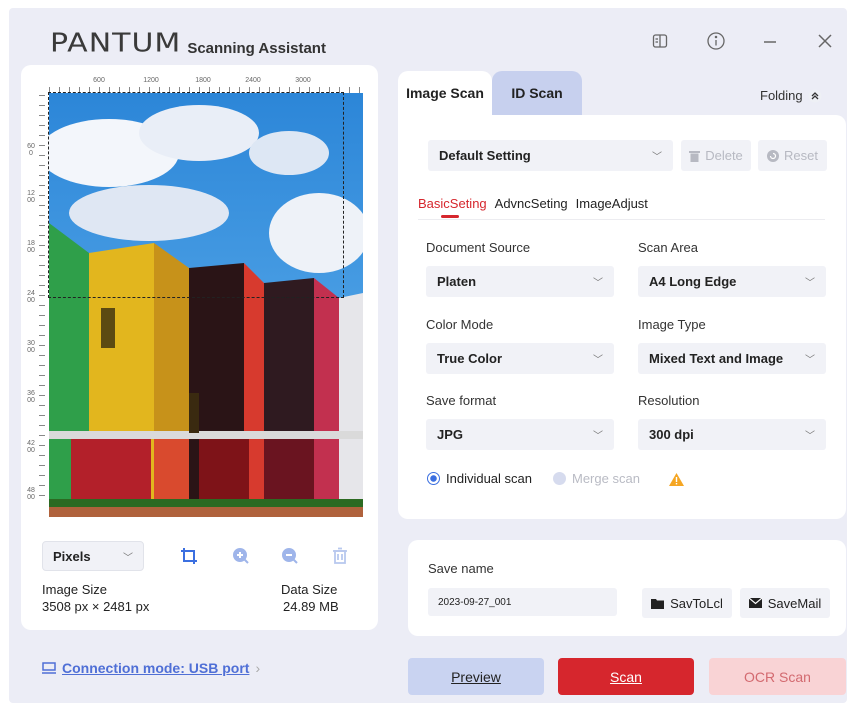  I want to click on close-icon, so click(825, 41).